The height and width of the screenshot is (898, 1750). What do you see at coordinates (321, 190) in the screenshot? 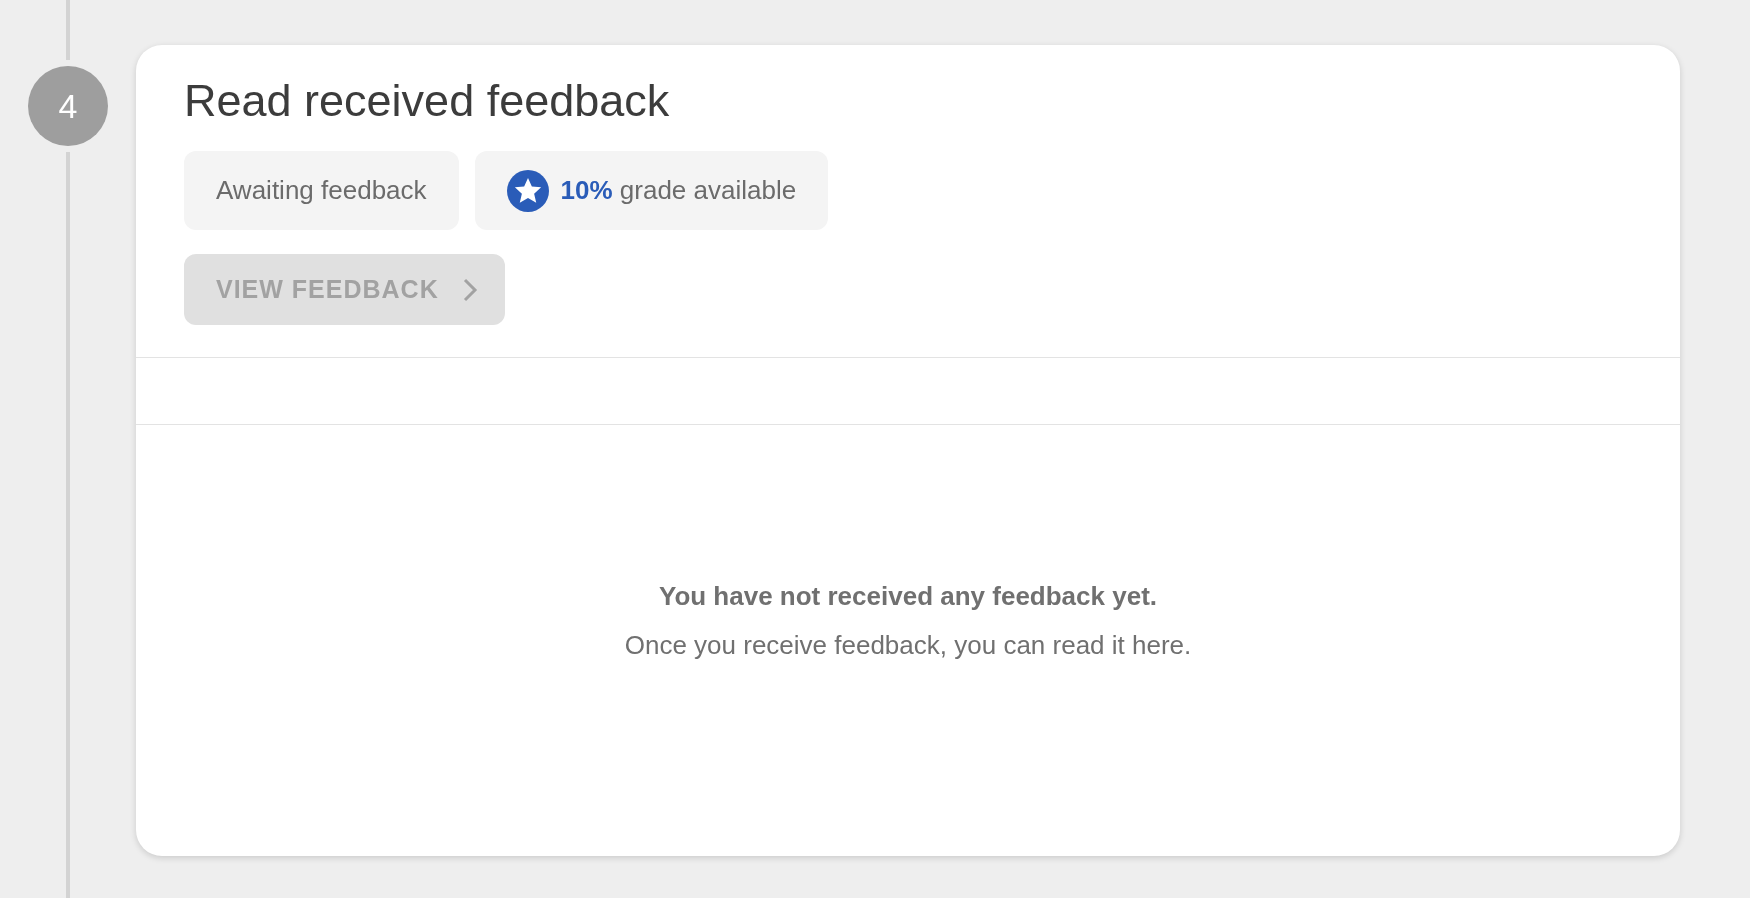
I see `status-chip: Awaiting feedback` at bounding box center [321, 190].